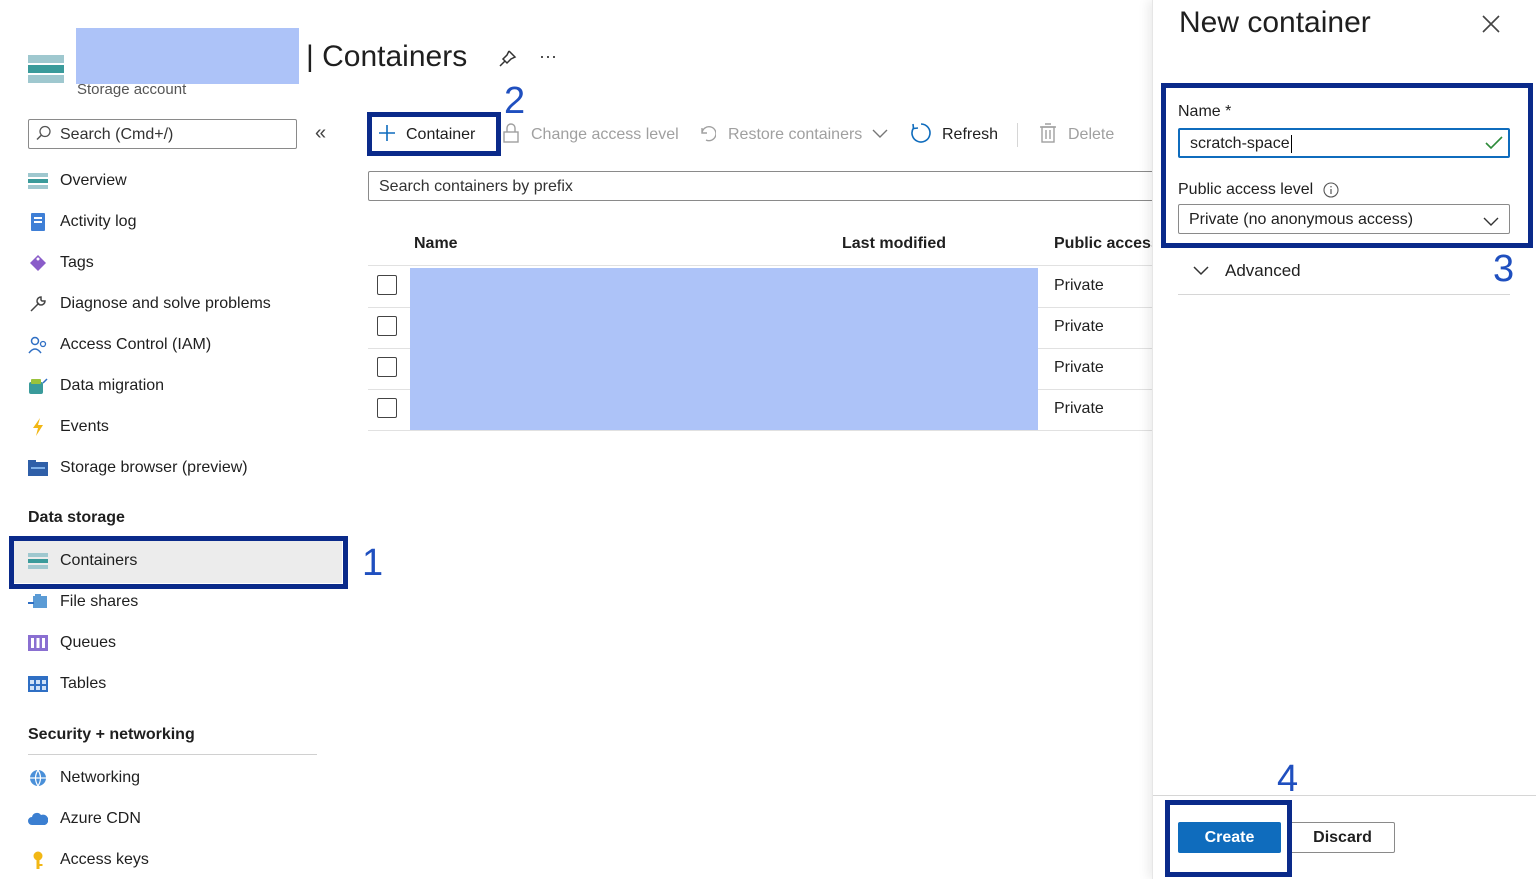 The height and width of the screenshot is (879, 1536). What do you see at coordinates (104, 859) in the screenshot?
I see `sidebar-item-label: Access keys` at bounding box center [104, 859].